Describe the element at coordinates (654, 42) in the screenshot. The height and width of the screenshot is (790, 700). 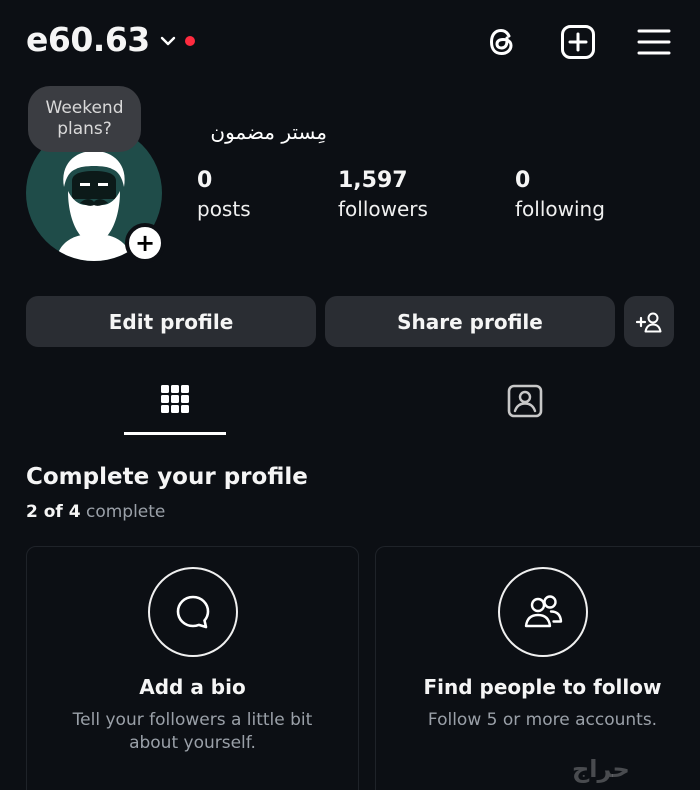
I see `menu-icon` at that location.